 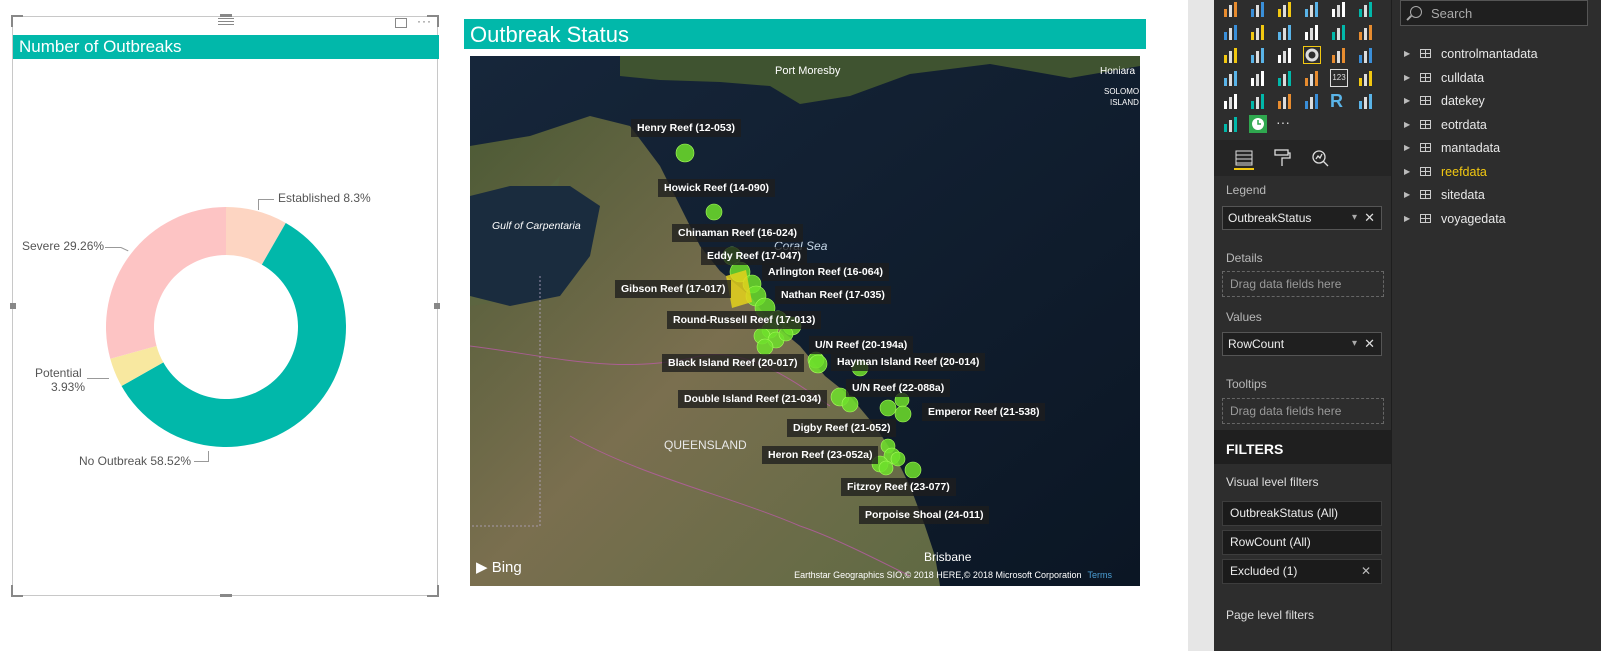 What do you see at coordinates (1366, 78) in the screenshot?
I see `multirow-card-icon` at bounding box center [1366, 78].